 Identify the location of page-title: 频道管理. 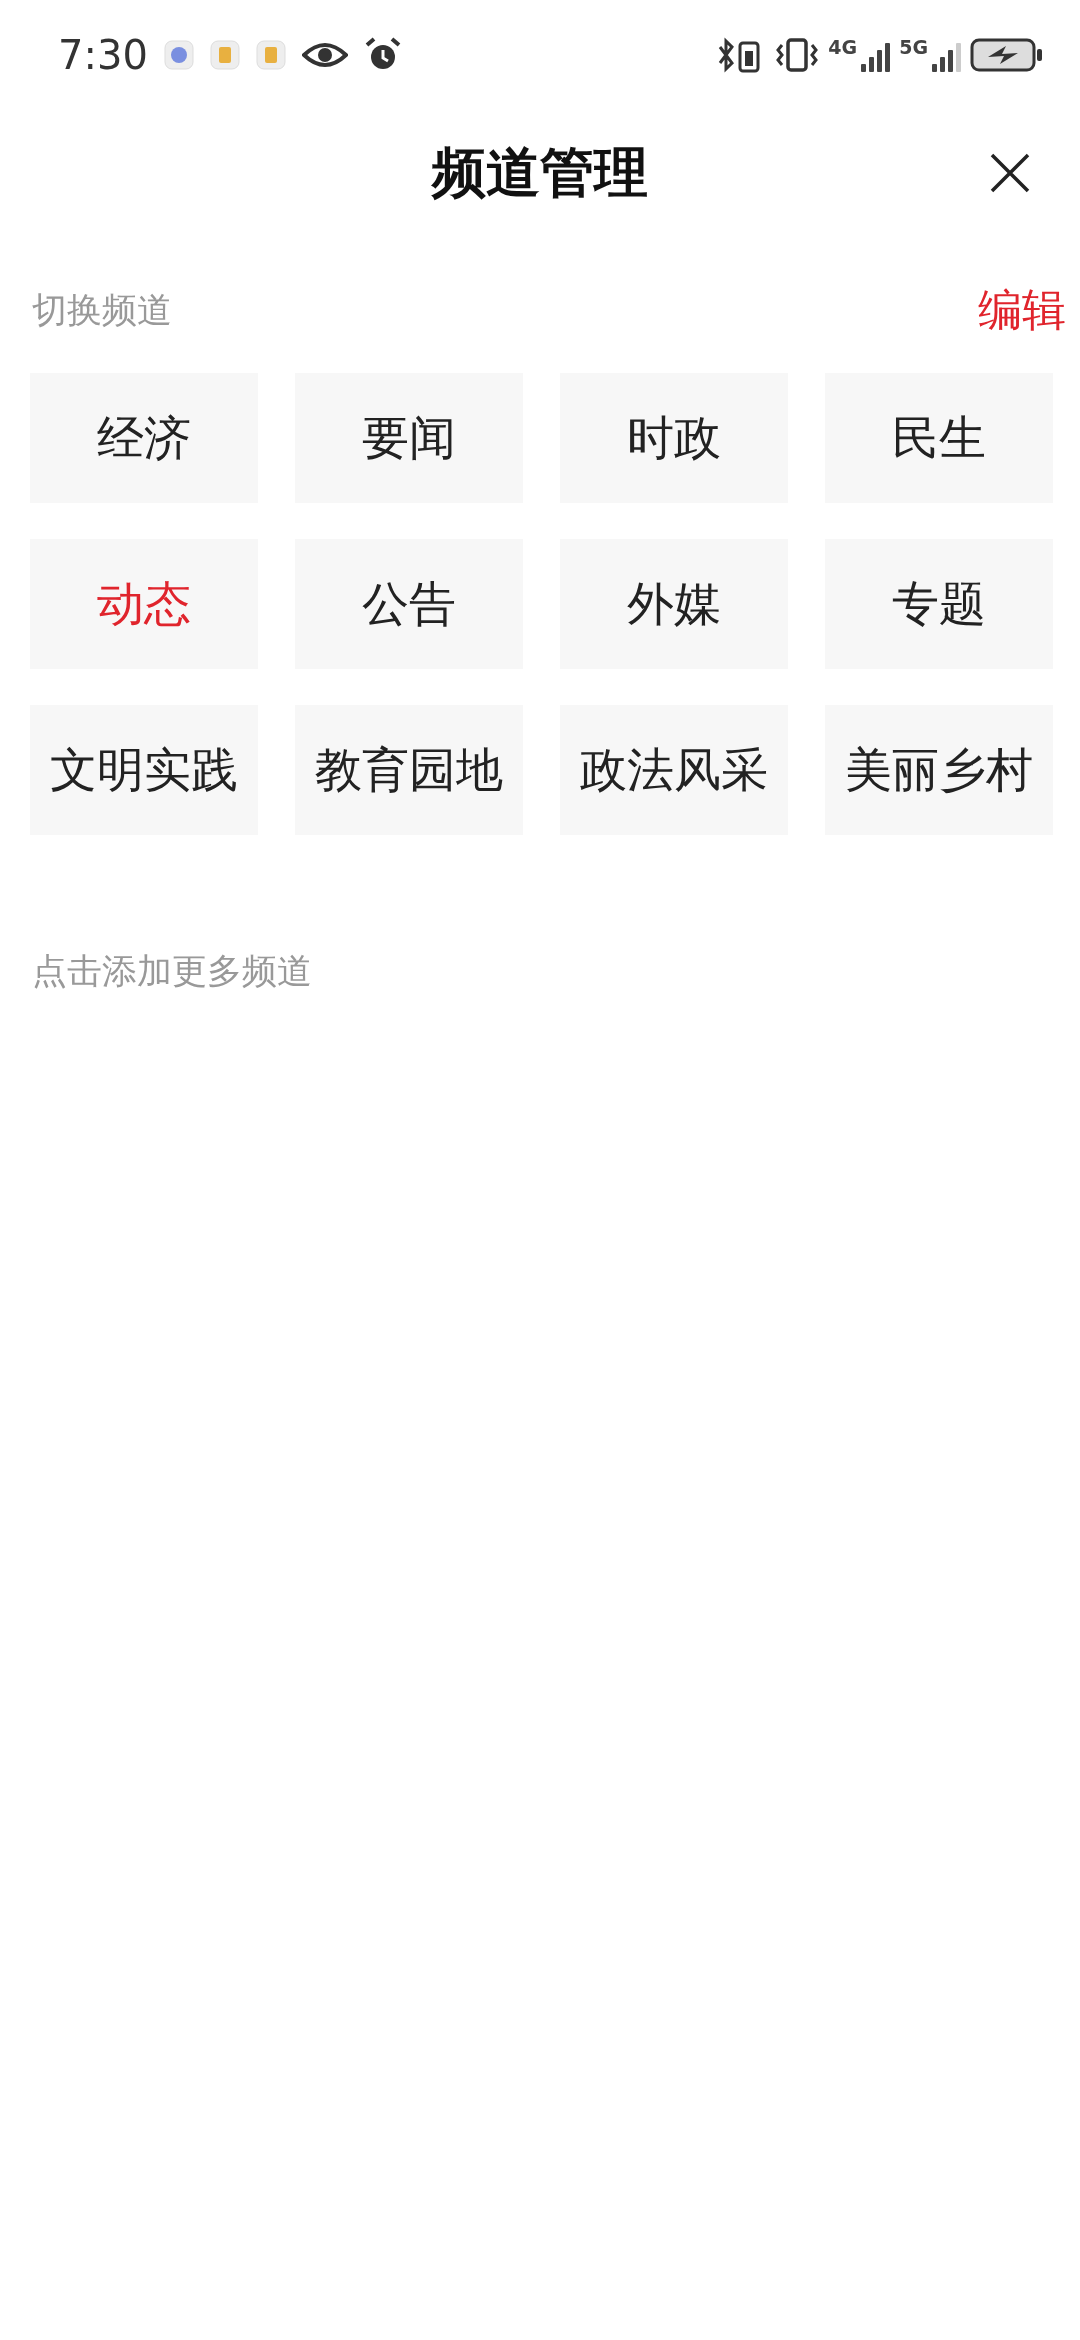
(540, 173).